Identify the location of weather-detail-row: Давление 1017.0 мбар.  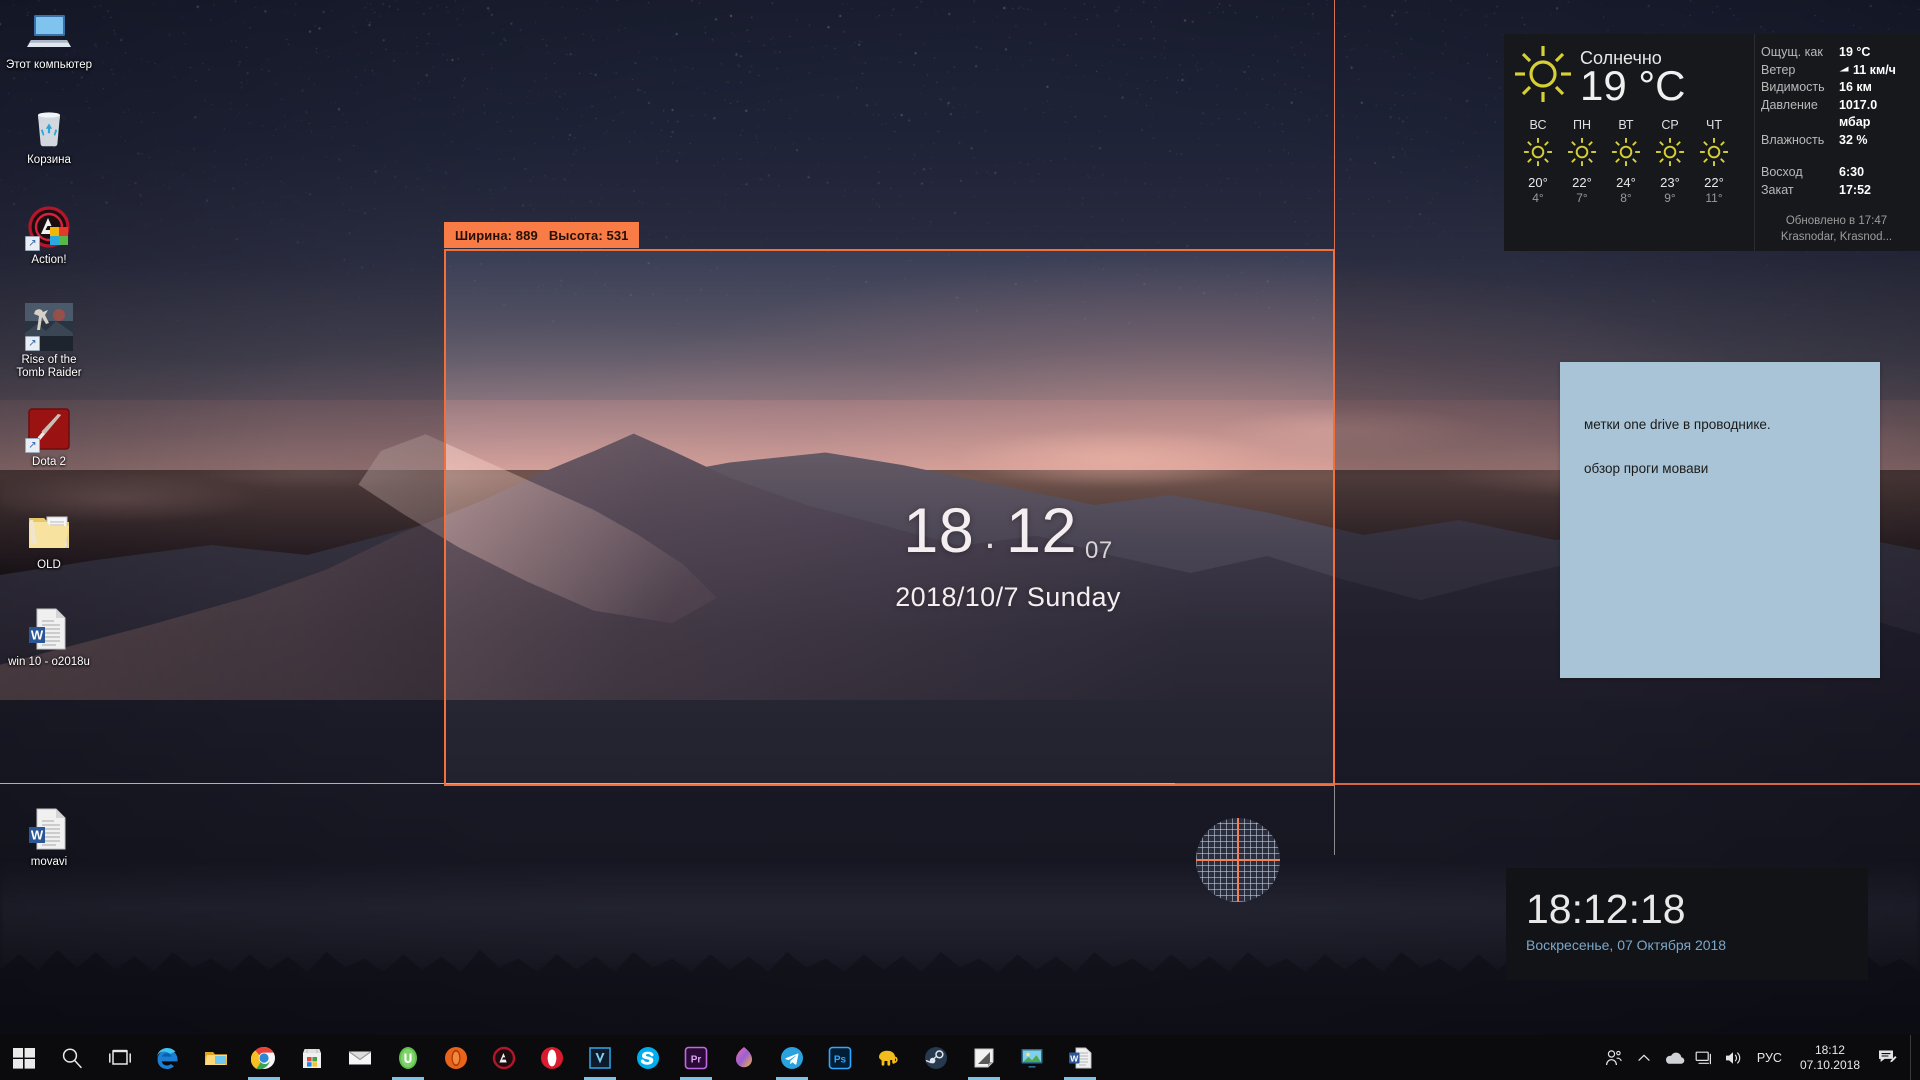
(1836, 114).